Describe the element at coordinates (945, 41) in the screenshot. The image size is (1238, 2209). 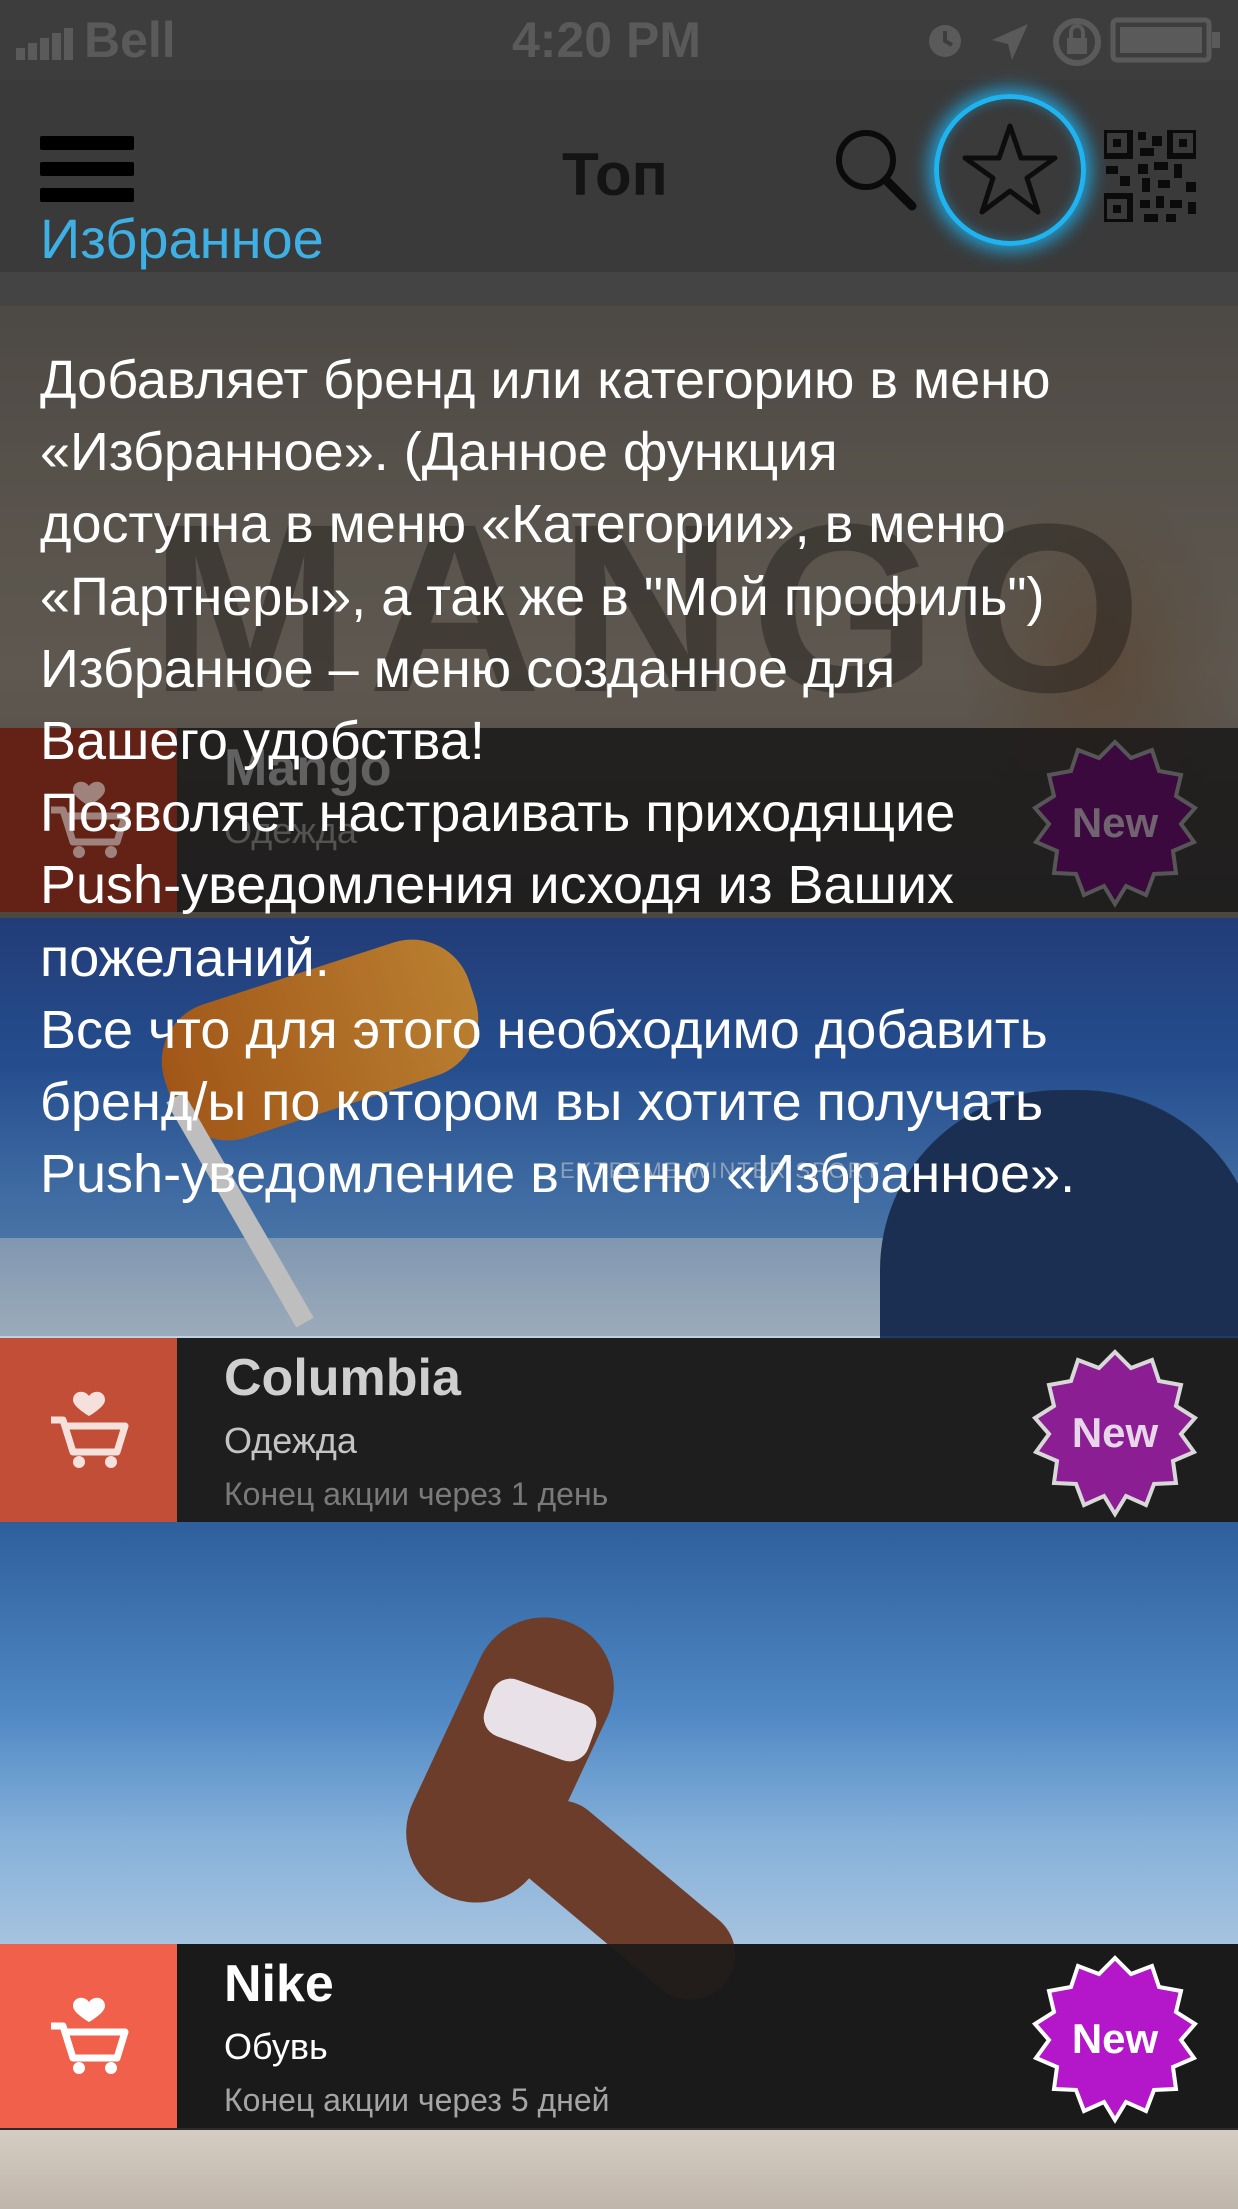
I see `alarm-icon` at that location.